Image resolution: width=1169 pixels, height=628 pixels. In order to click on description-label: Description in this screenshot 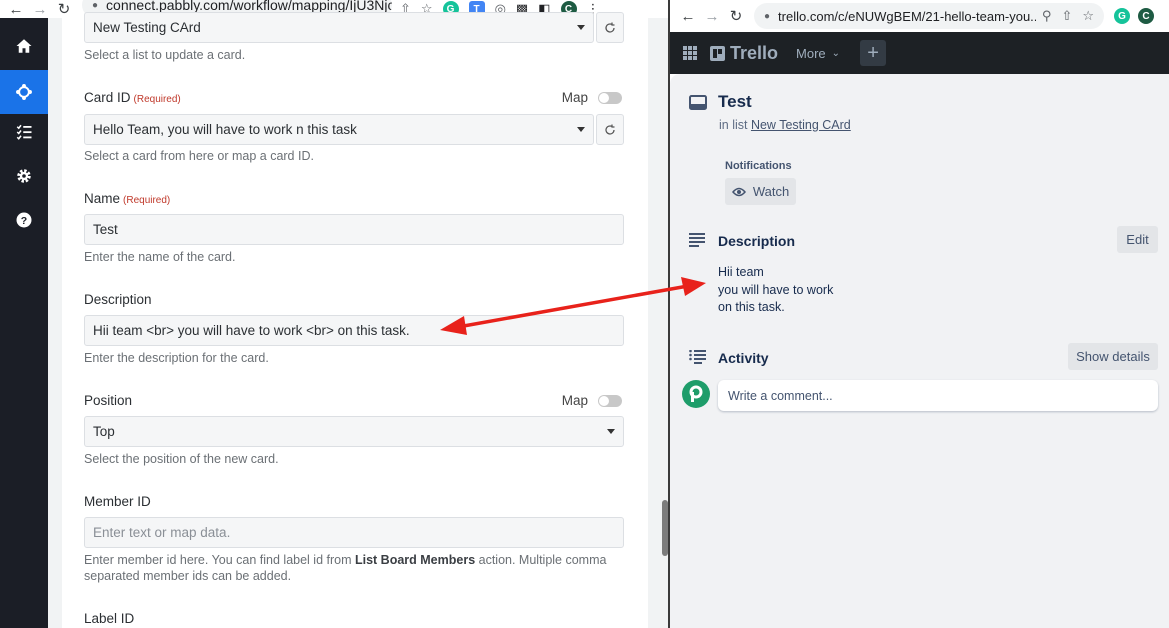, I will do `click(118, 299)`.